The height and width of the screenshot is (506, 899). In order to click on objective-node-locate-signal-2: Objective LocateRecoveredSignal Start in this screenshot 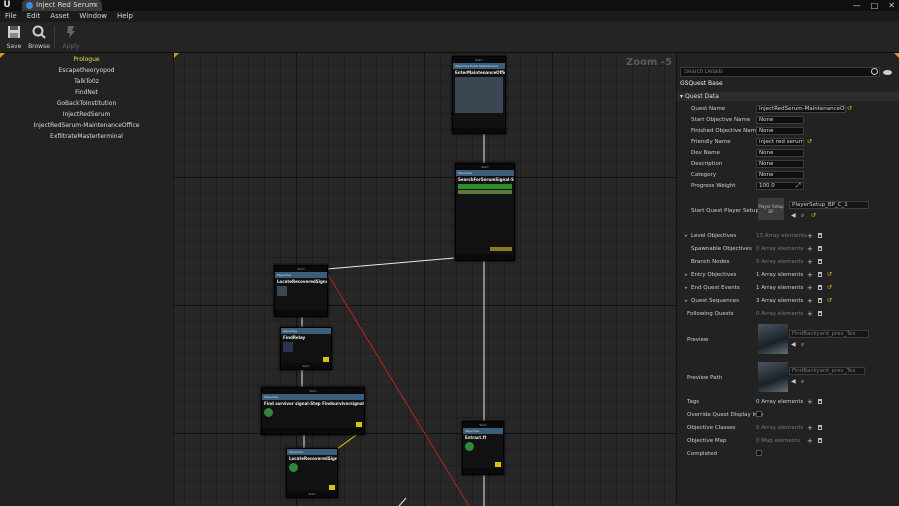, I will do `click(312, 473)`.